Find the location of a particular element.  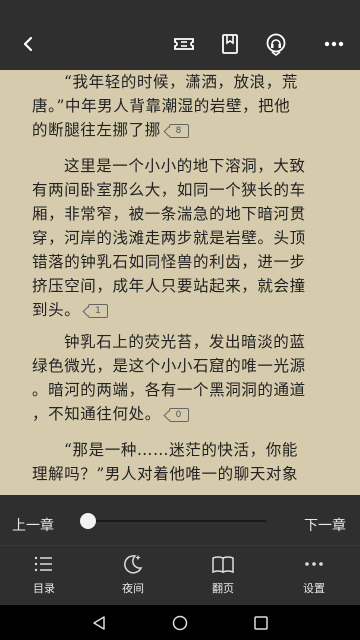

text-line: 理解吗？”男人对着他唯一的聊天对象 is located at coordinates (165, 474).